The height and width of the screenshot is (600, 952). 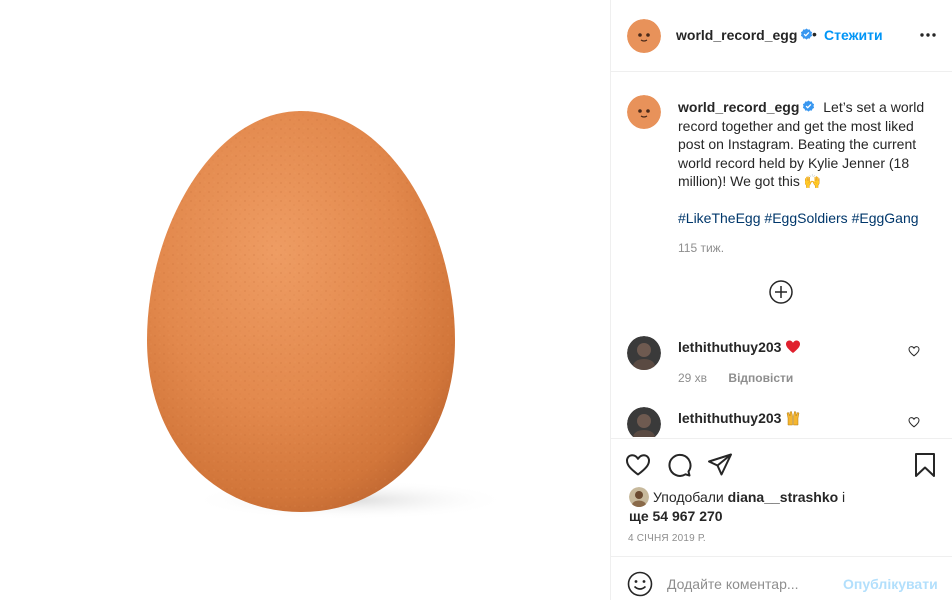 What do you see at coordinates (890, 584) in the screenshot?
I see `publish-button: Опублікувати` at bounding box center [890, 584].